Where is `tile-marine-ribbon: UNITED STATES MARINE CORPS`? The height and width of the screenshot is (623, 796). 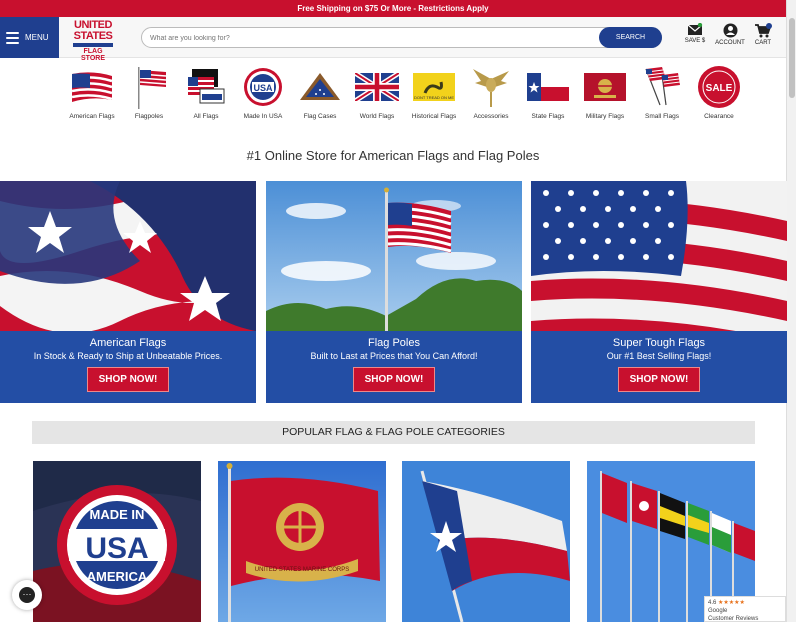
tile-marine-ribbon: UNITED STATES MARINE CORPS is located at coordinates (302, 570).